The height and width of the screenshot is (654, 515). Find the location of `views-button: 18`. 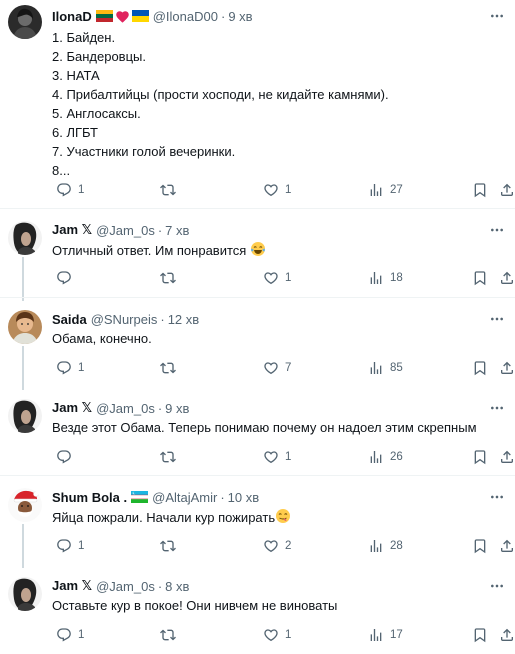

views-button: 18 is located at coordinates (385, 278).